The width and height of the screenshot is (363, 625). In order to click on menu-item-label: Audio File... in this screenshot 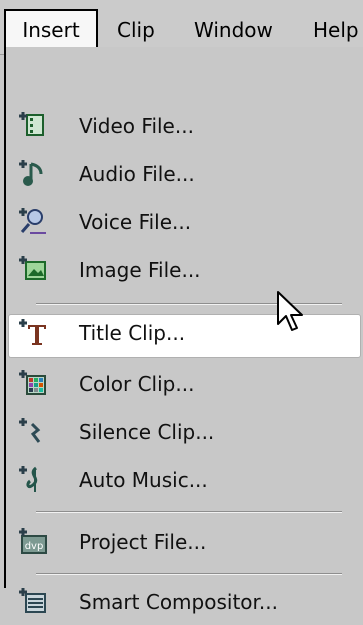, I will do `click(137, 174)`.